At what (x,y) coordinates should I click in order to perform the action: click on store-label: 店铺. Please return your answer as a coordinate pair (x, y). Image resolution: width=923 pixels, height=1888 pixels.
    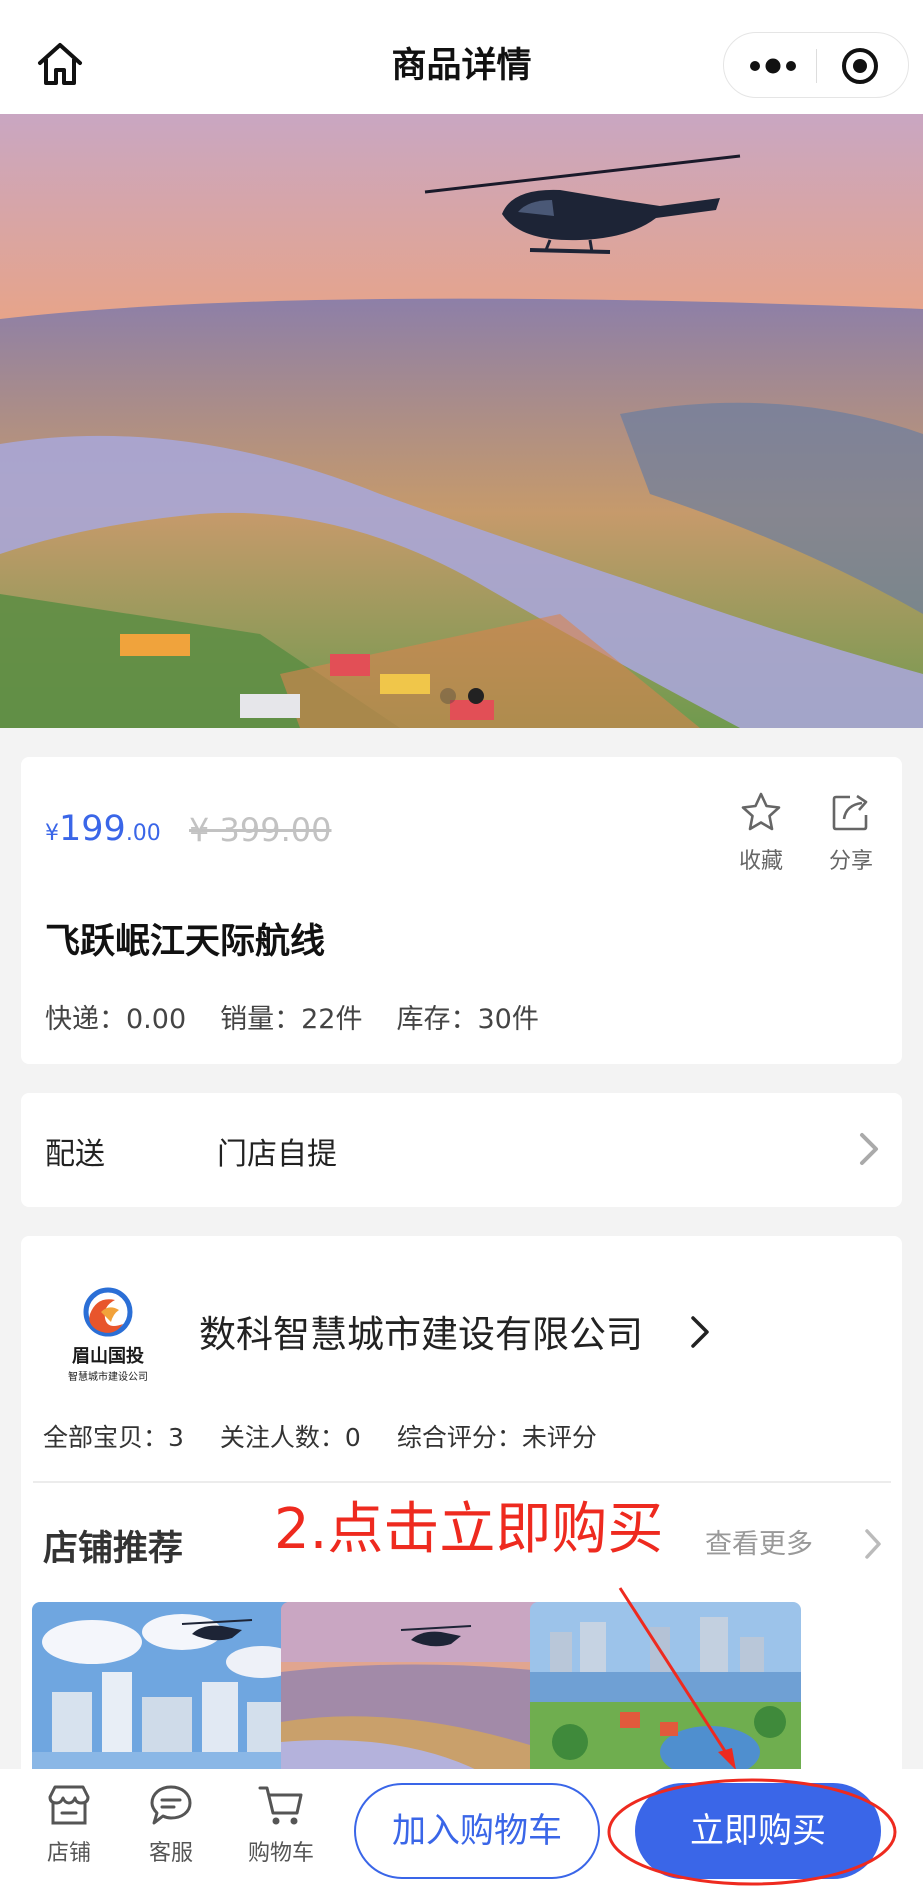
    Looking at the image, I should click on (68, 1853).